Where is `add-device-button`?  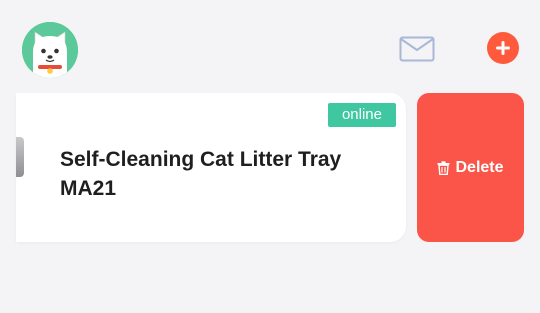 add-device-button is located at coordinates (503, 48).